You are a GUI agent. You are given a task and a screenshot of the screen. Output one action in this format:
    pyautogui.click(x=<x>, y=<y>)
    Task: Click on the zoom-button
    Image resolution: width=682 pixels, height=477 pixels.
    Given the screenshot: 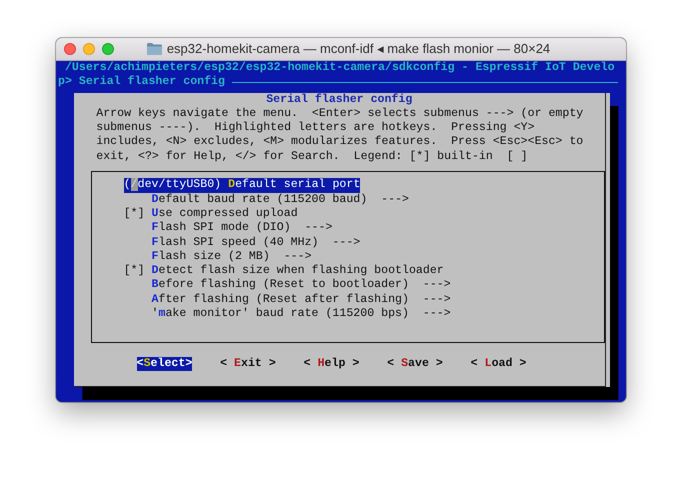 What is the action you would take?
    pyautogui.click(x=108, y=49)
    